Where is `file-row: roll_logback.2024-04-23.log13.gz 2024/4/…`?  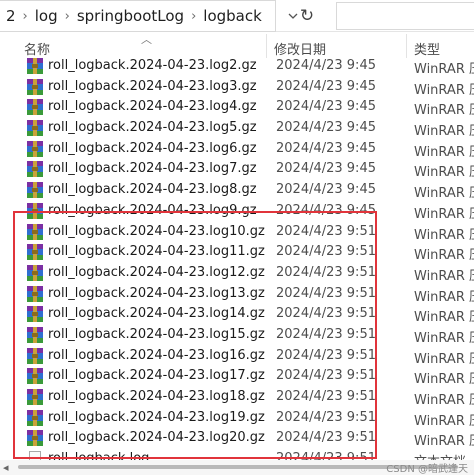 file-row: roll_logback.2024-04-23.log13.gz 2024/4/… is located at coordinates (237, 294).